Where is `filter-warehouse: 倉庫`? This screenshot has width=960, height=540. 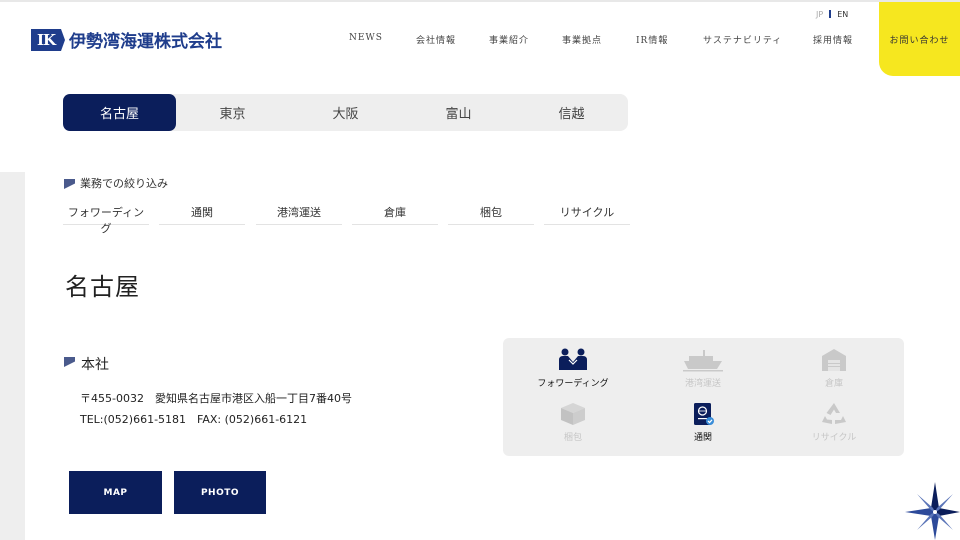
filter-warehouse: 倉庫 is located at coordinates (395, 214).